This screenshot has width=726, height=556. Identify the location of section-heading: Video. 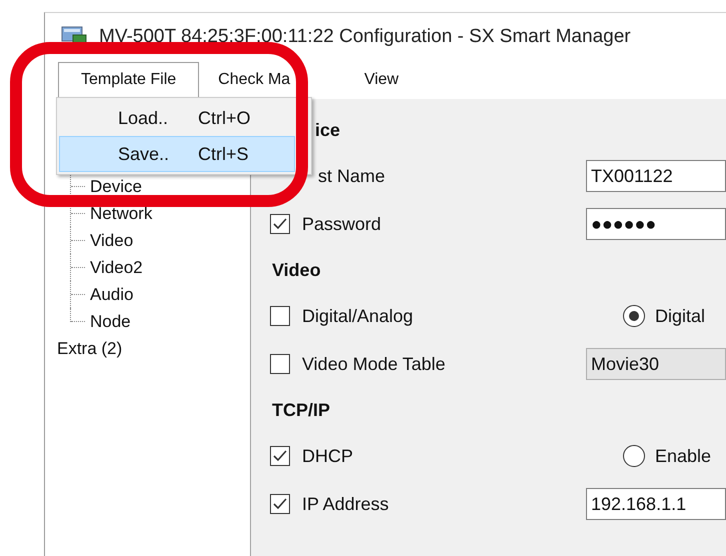
(296, 270).